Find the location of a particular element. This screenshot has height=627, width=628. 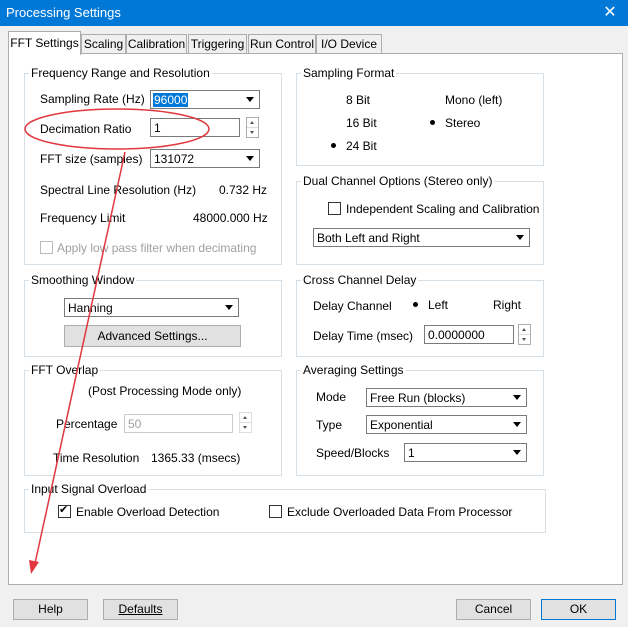

cross-channel-label: Cross Channel Delay is located at coordinates (360, 280).